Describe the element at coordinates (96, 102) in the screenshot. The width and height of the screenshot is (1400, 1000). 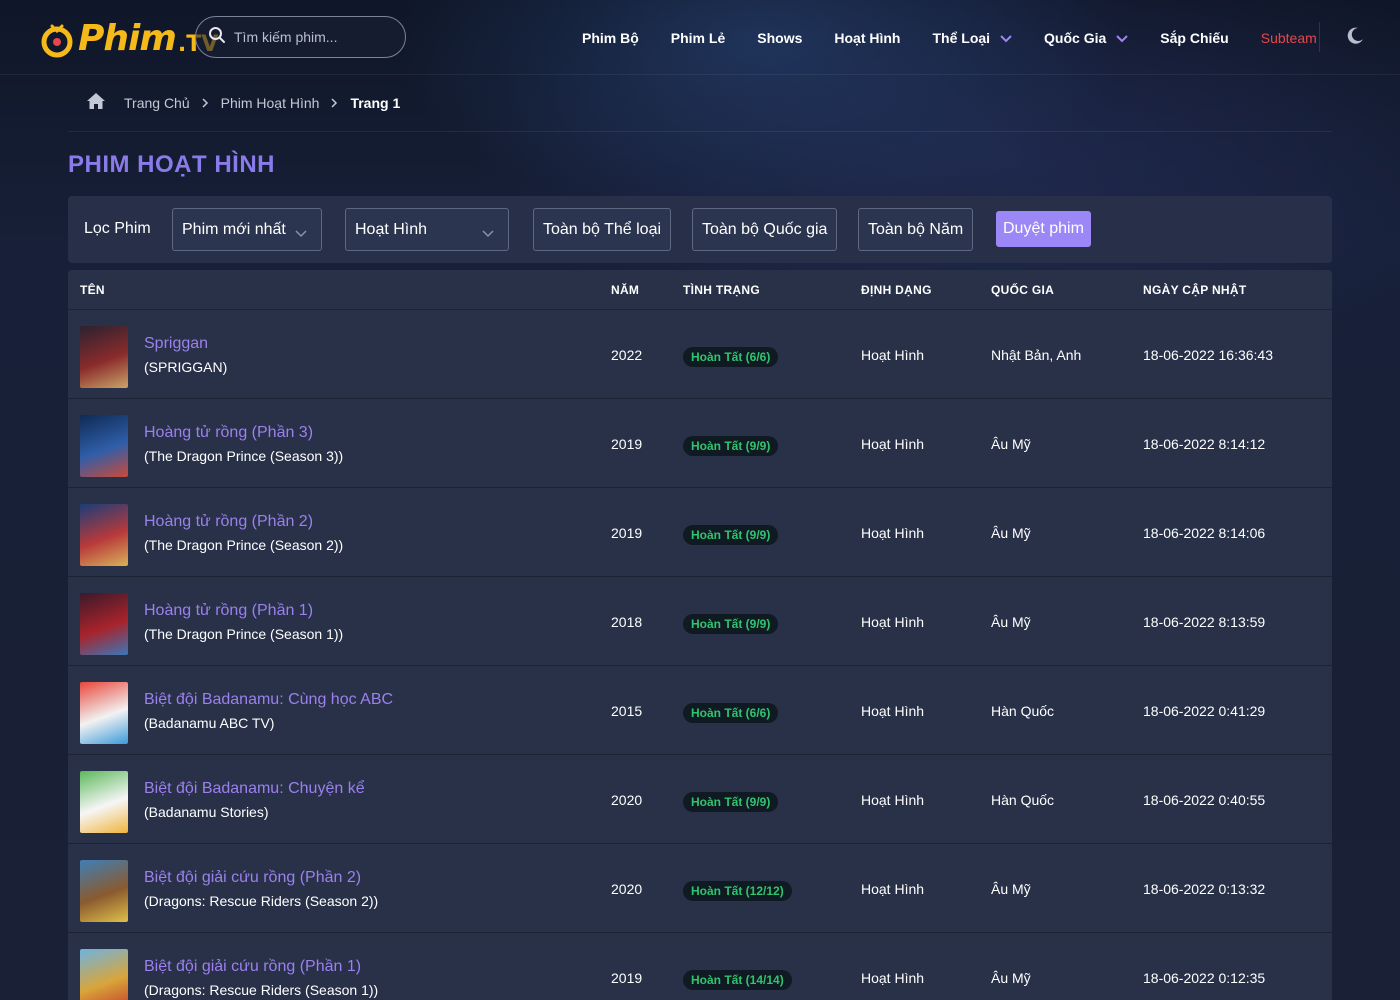
I see `home-icon` at that location.